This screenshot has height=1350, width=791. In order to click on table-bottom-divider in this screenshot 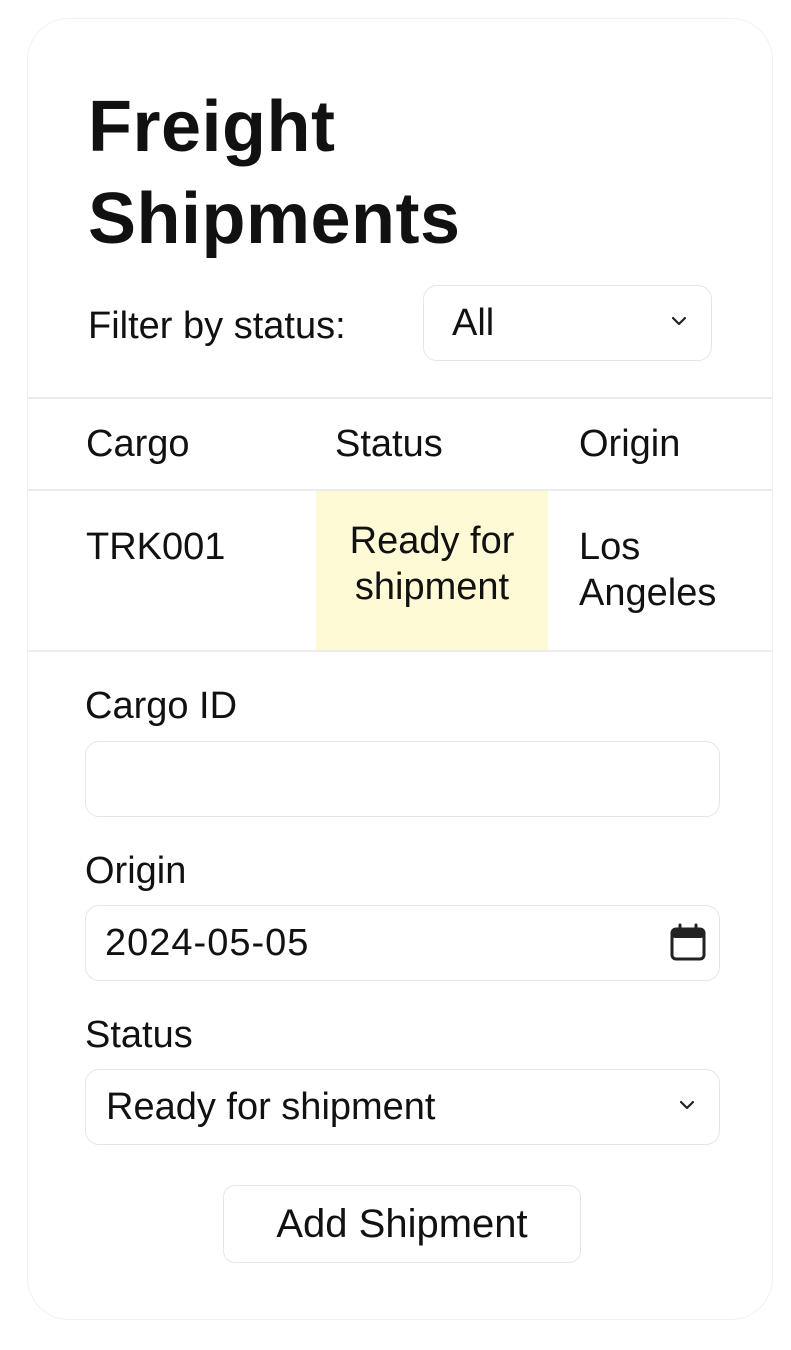, I will do `click(400, 651)`.